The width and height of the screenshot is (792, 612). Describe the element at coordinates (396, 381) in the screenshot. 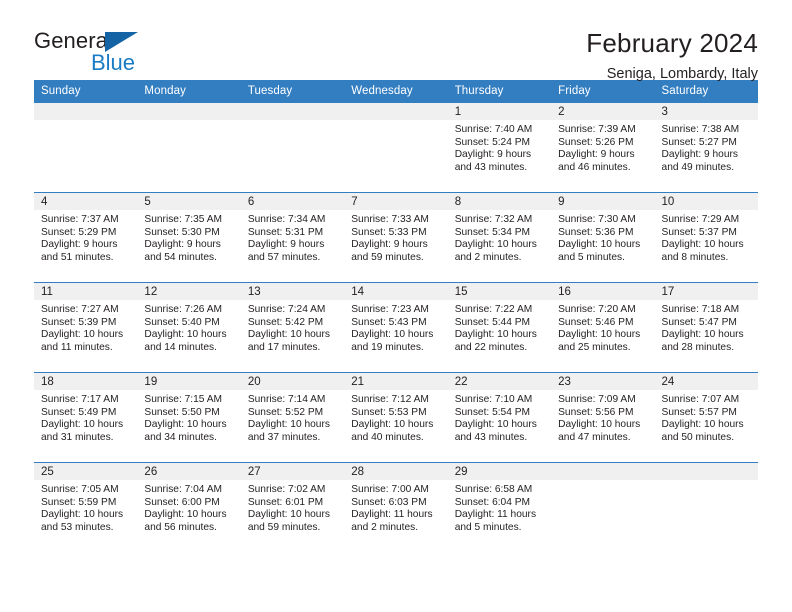

I see `day-number: 21` at that location.